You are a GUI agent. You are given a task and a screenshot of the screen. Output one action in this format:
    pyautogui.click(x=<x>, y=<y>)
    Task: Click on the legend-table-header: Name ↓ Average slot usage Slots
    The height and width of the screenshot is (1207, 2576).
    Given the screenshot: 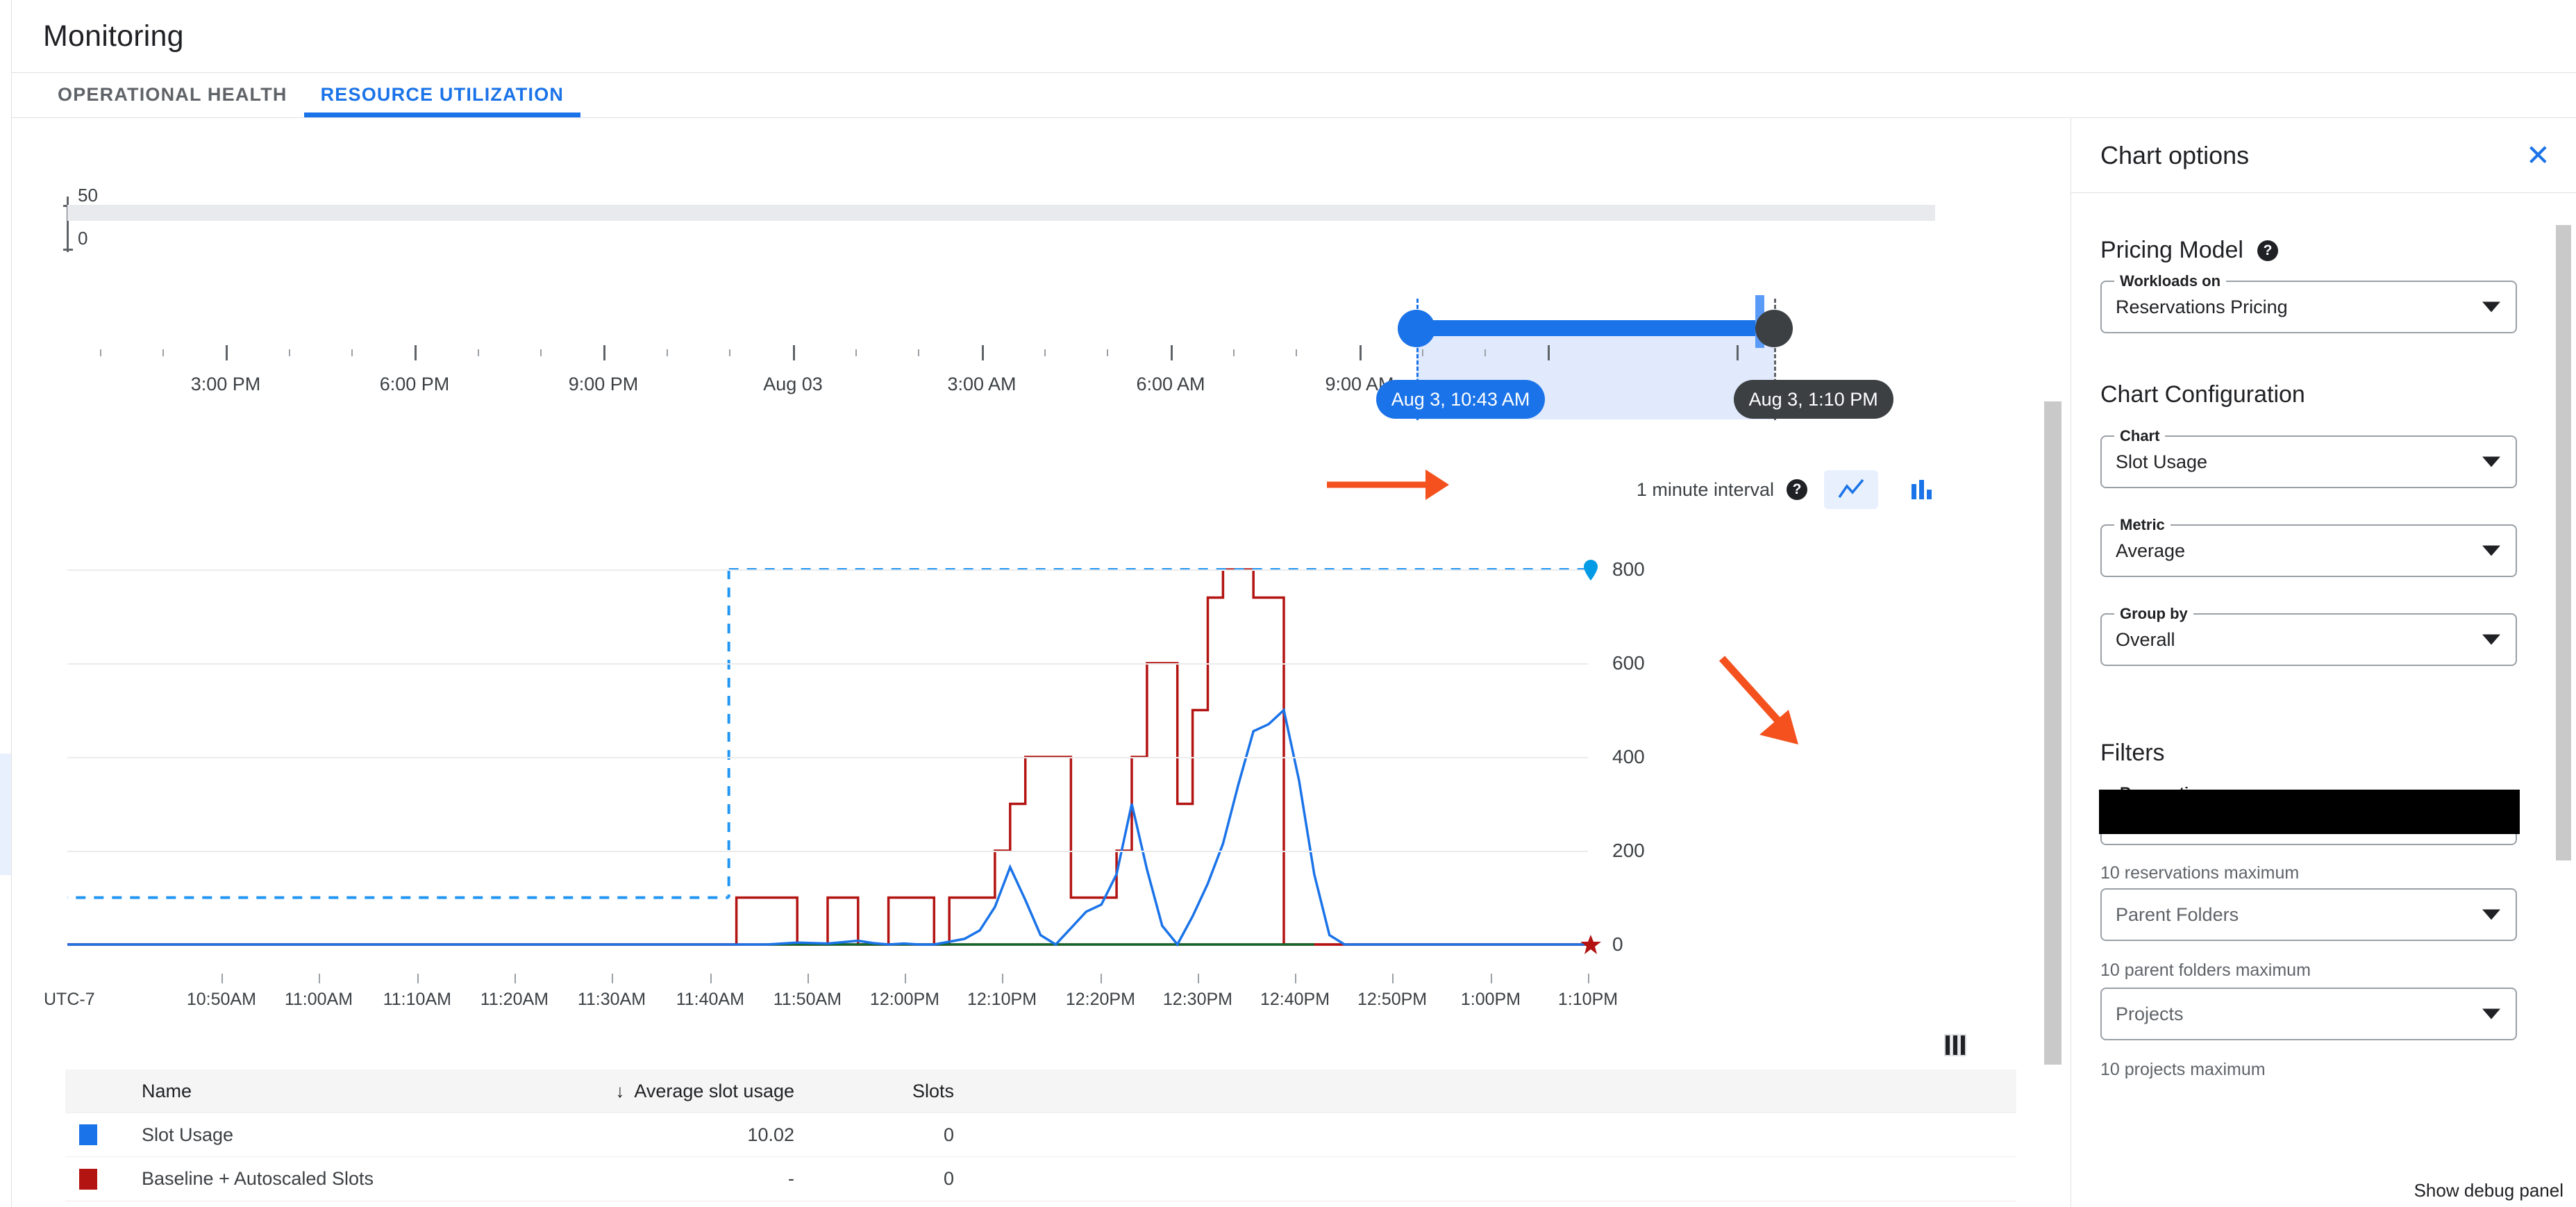 What is the action you would take?
    pyautogui.click(x=1040, y=1091)
    